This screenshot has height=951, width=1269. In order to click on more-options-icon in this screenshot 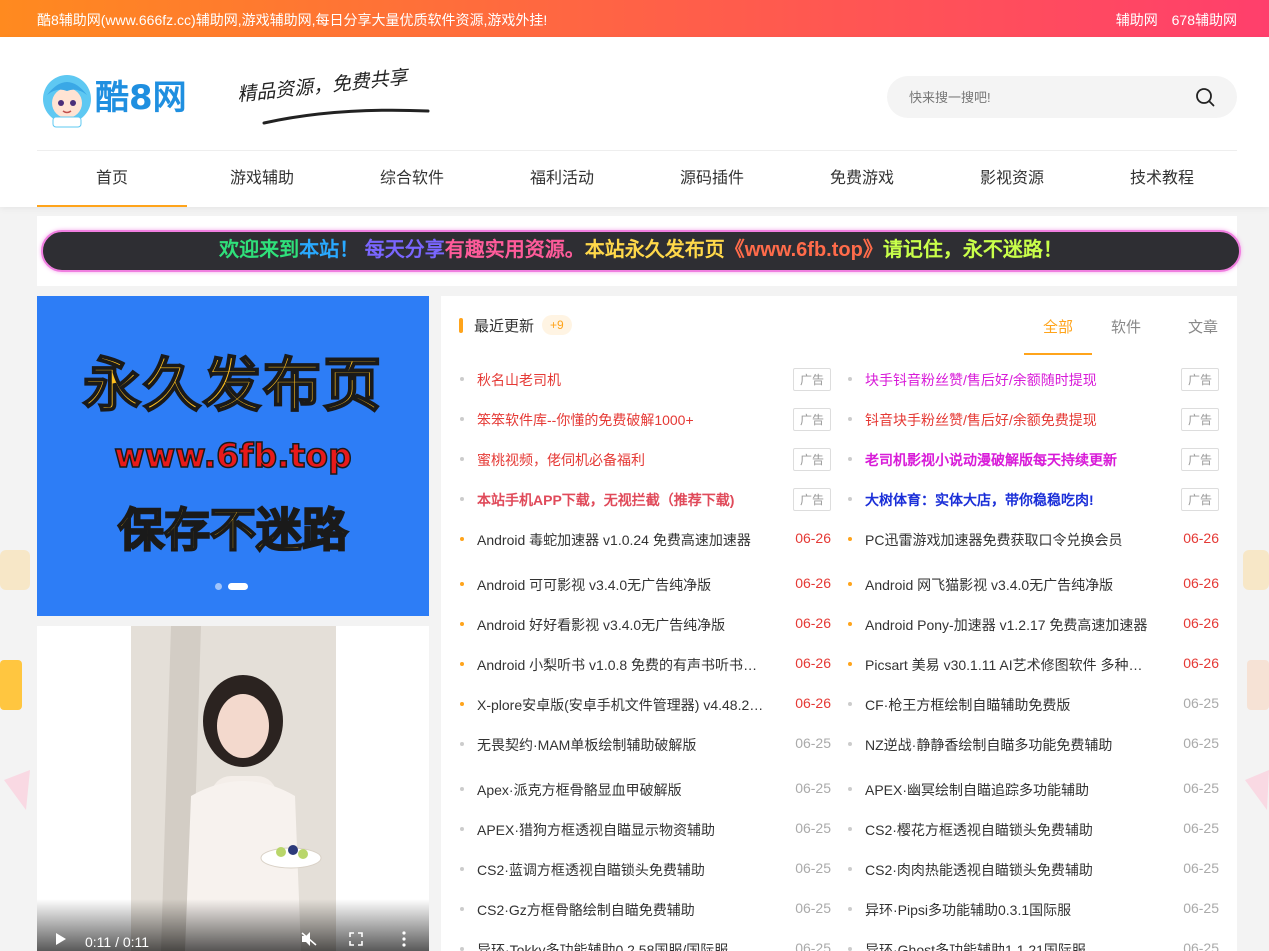, I will do `click(404, 939)`.